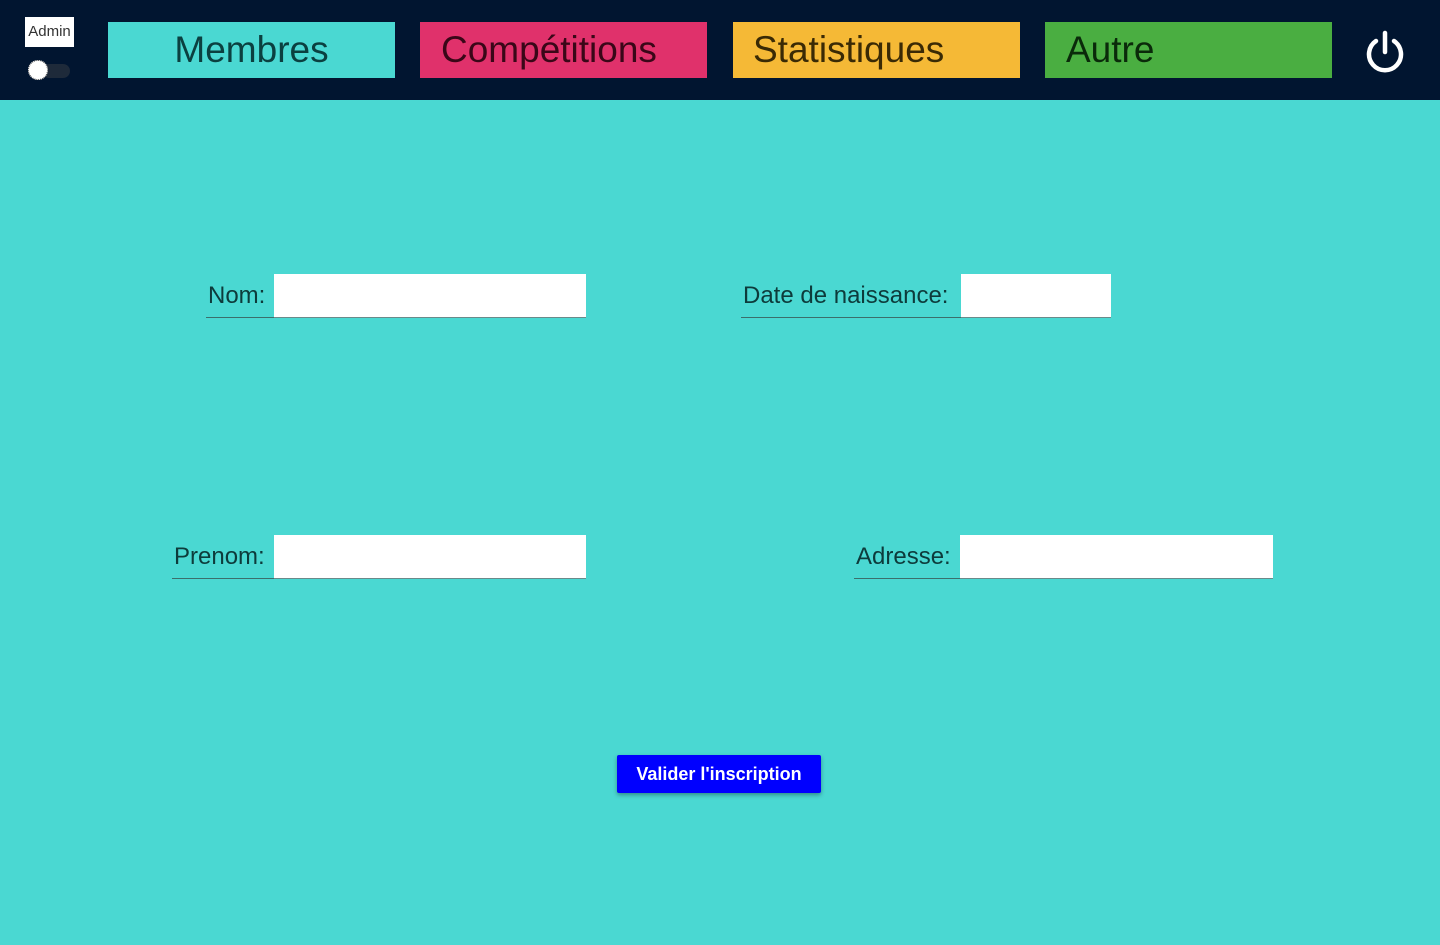  Describe the element at coordinates (719, 774) in the screenshot. I see `valider-inscription-button: Valider l'inscription` at that location.